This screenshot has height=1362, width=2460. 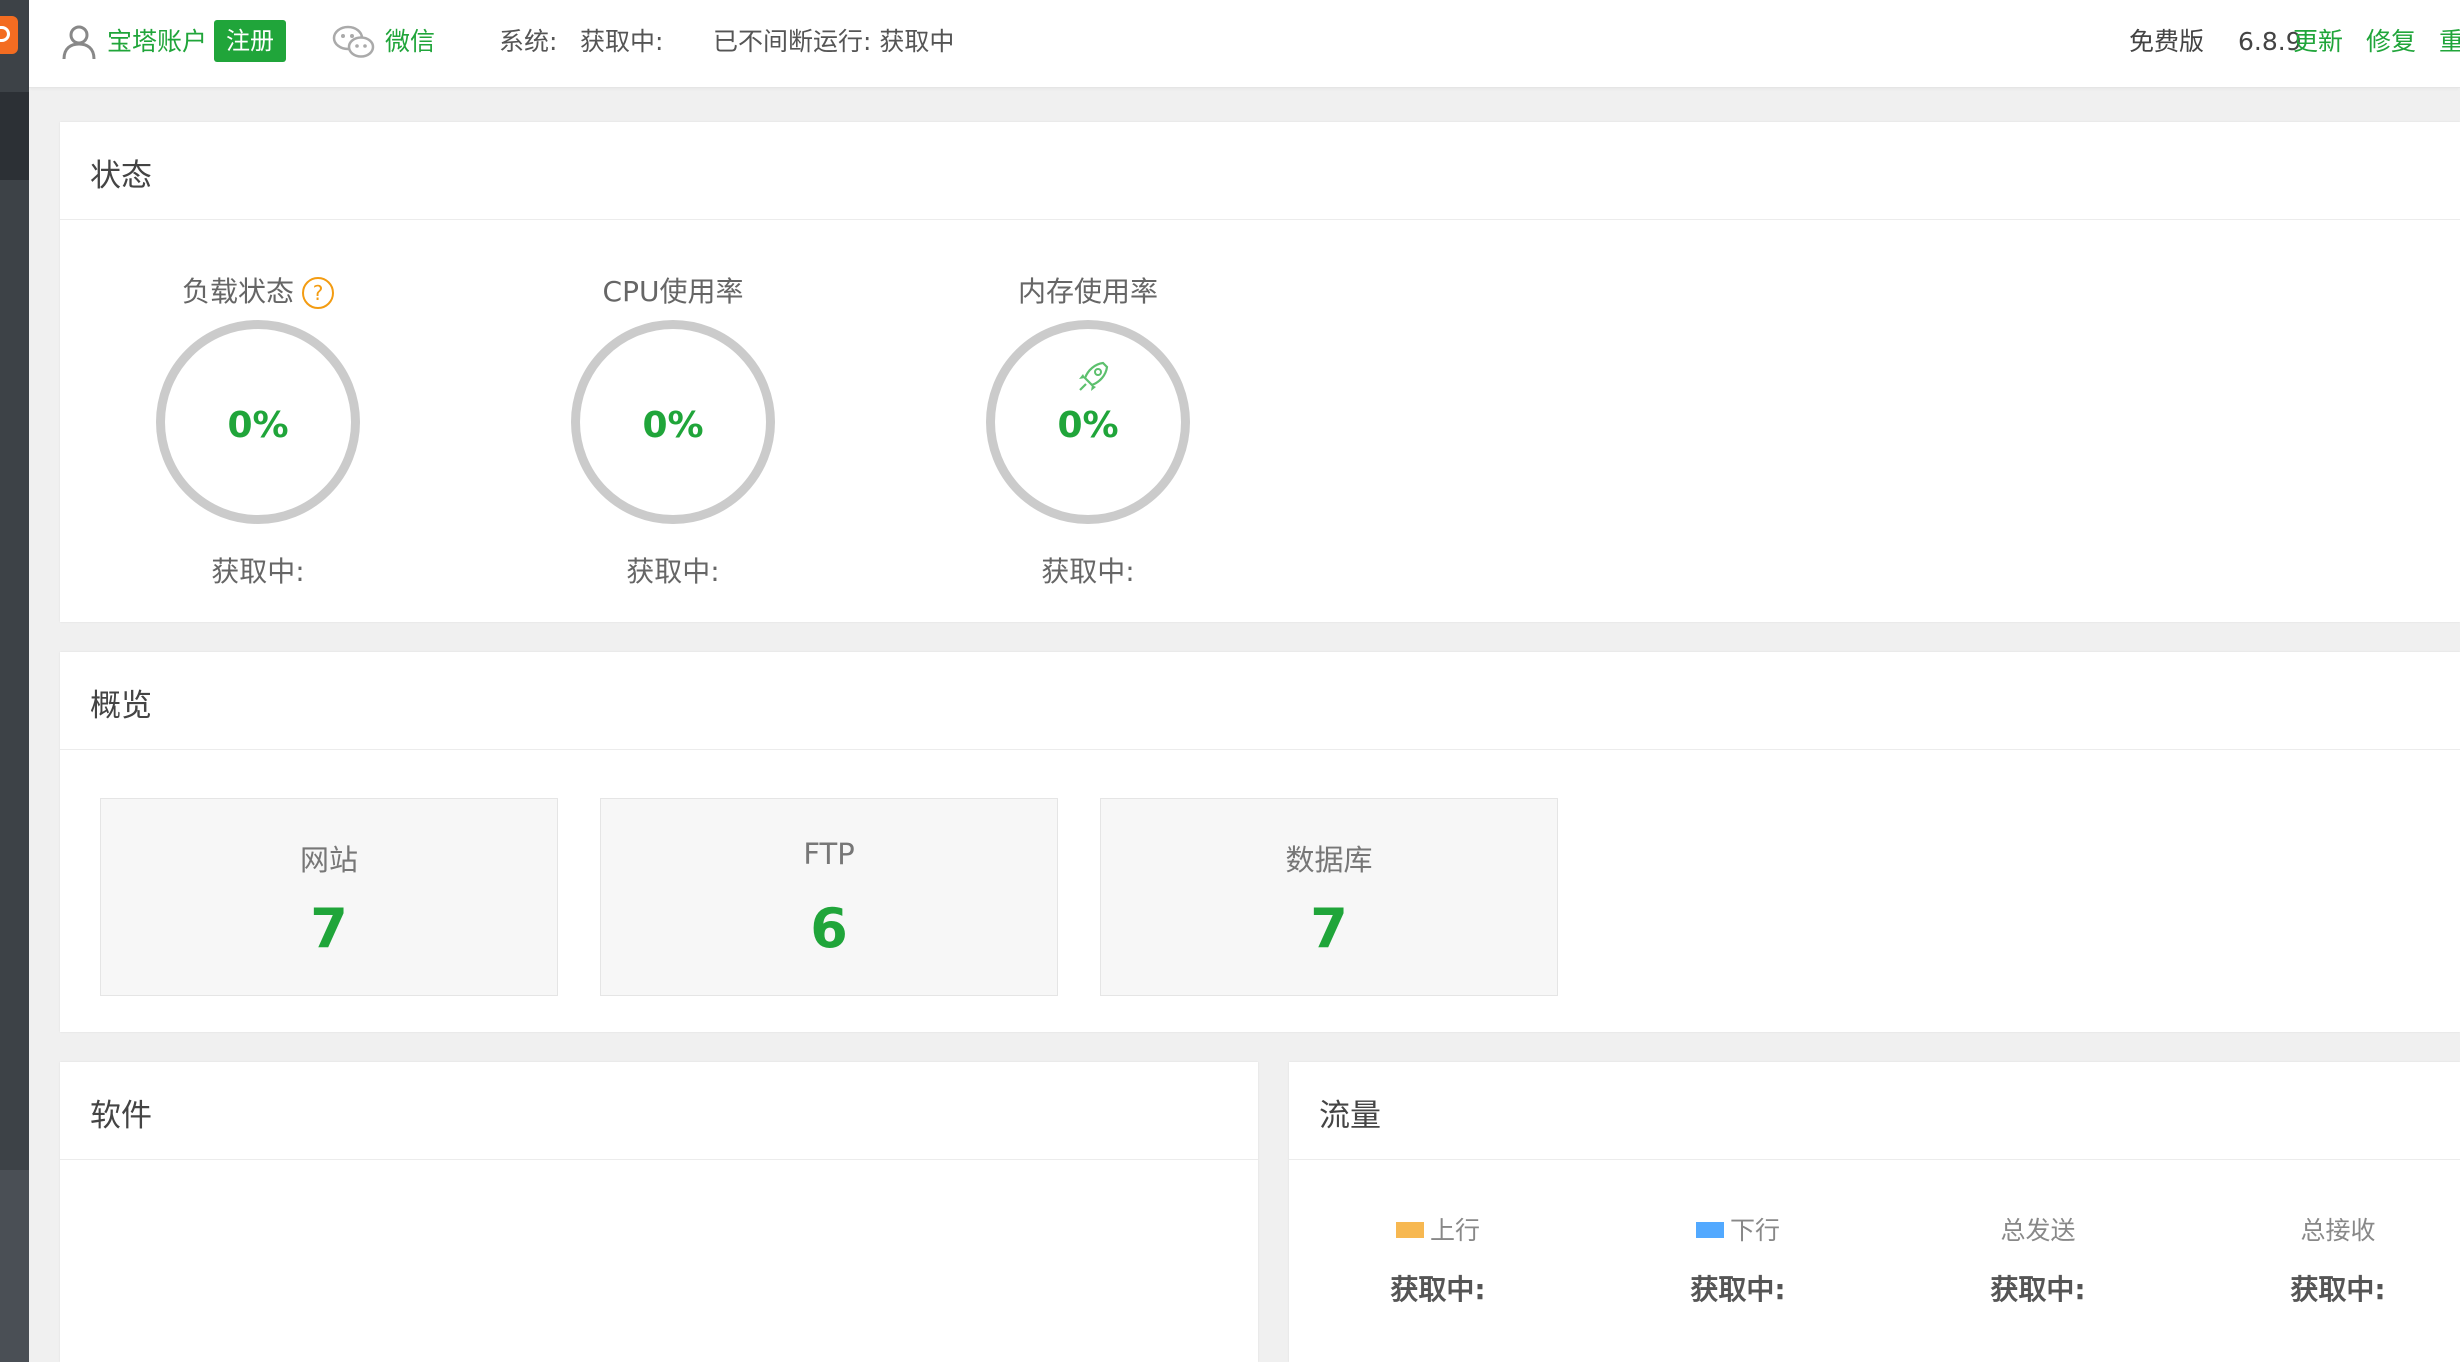 What do you see at coordinates (353, 41) in the screenshot?
I see `wechat-icon` at bounding box center [353, 41].